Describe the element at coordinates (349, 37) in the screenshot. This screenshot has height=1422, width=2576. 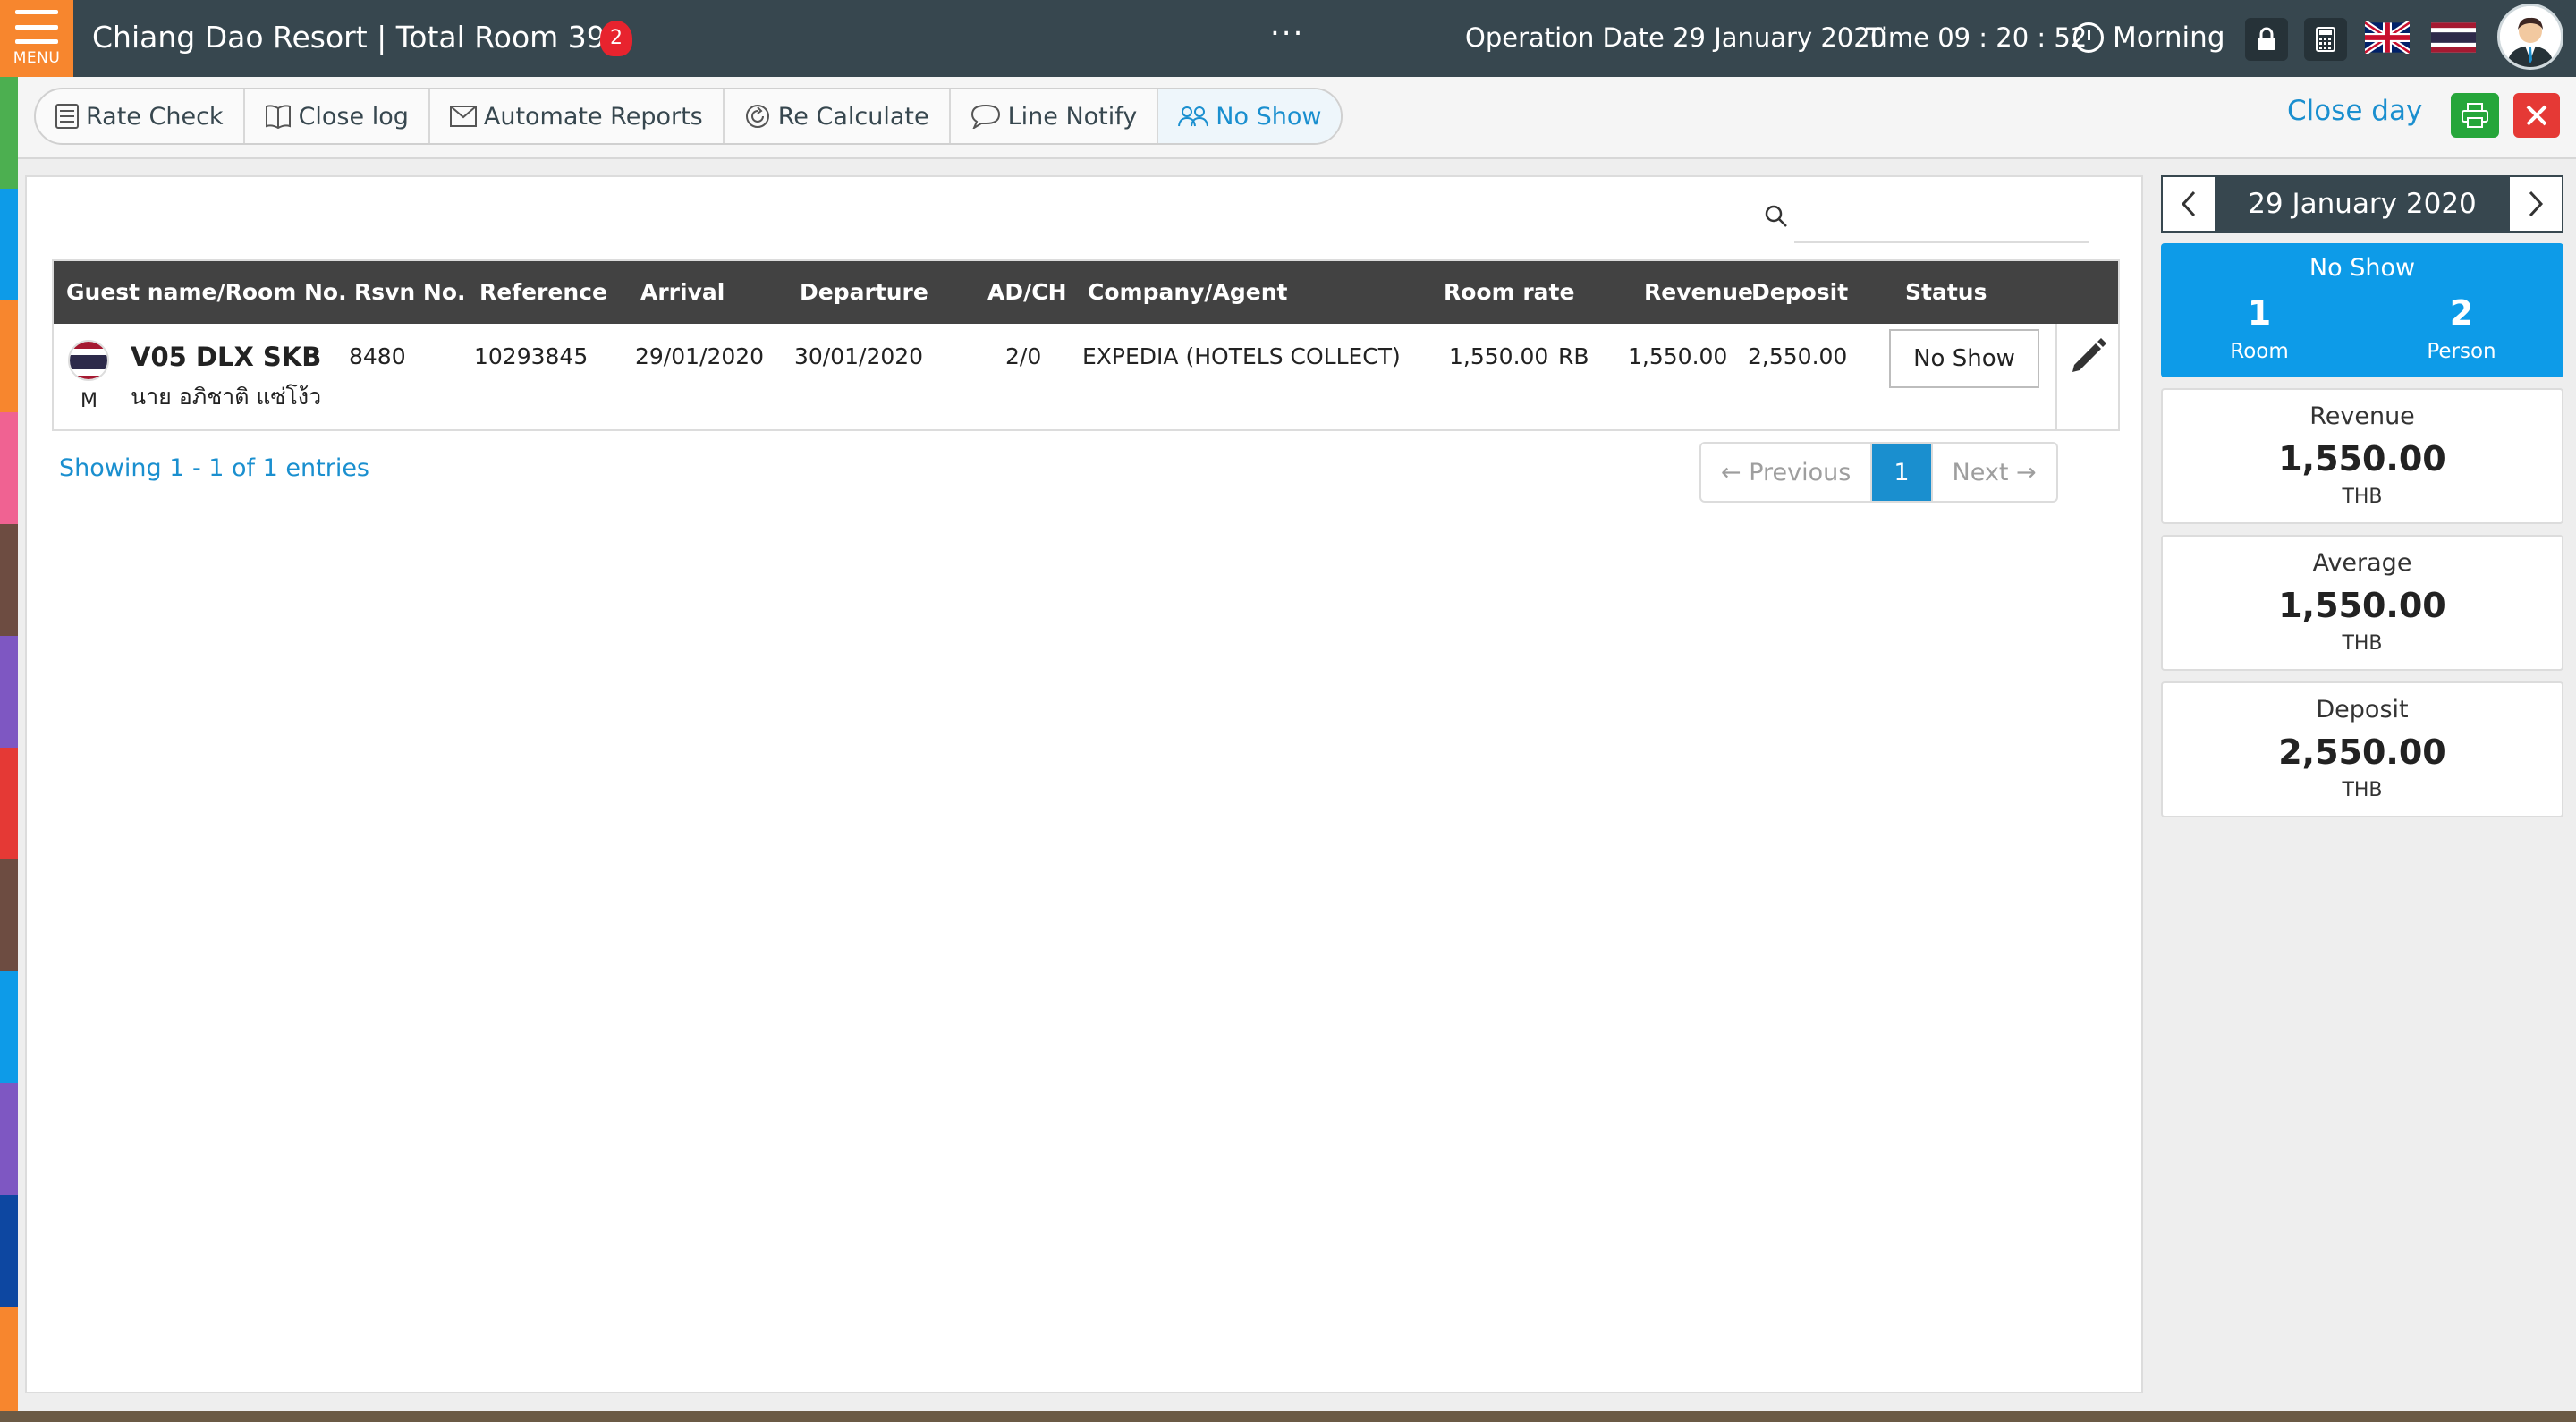
I see `app-title: Chiang Dao Resort | Total Room 39` at that location.